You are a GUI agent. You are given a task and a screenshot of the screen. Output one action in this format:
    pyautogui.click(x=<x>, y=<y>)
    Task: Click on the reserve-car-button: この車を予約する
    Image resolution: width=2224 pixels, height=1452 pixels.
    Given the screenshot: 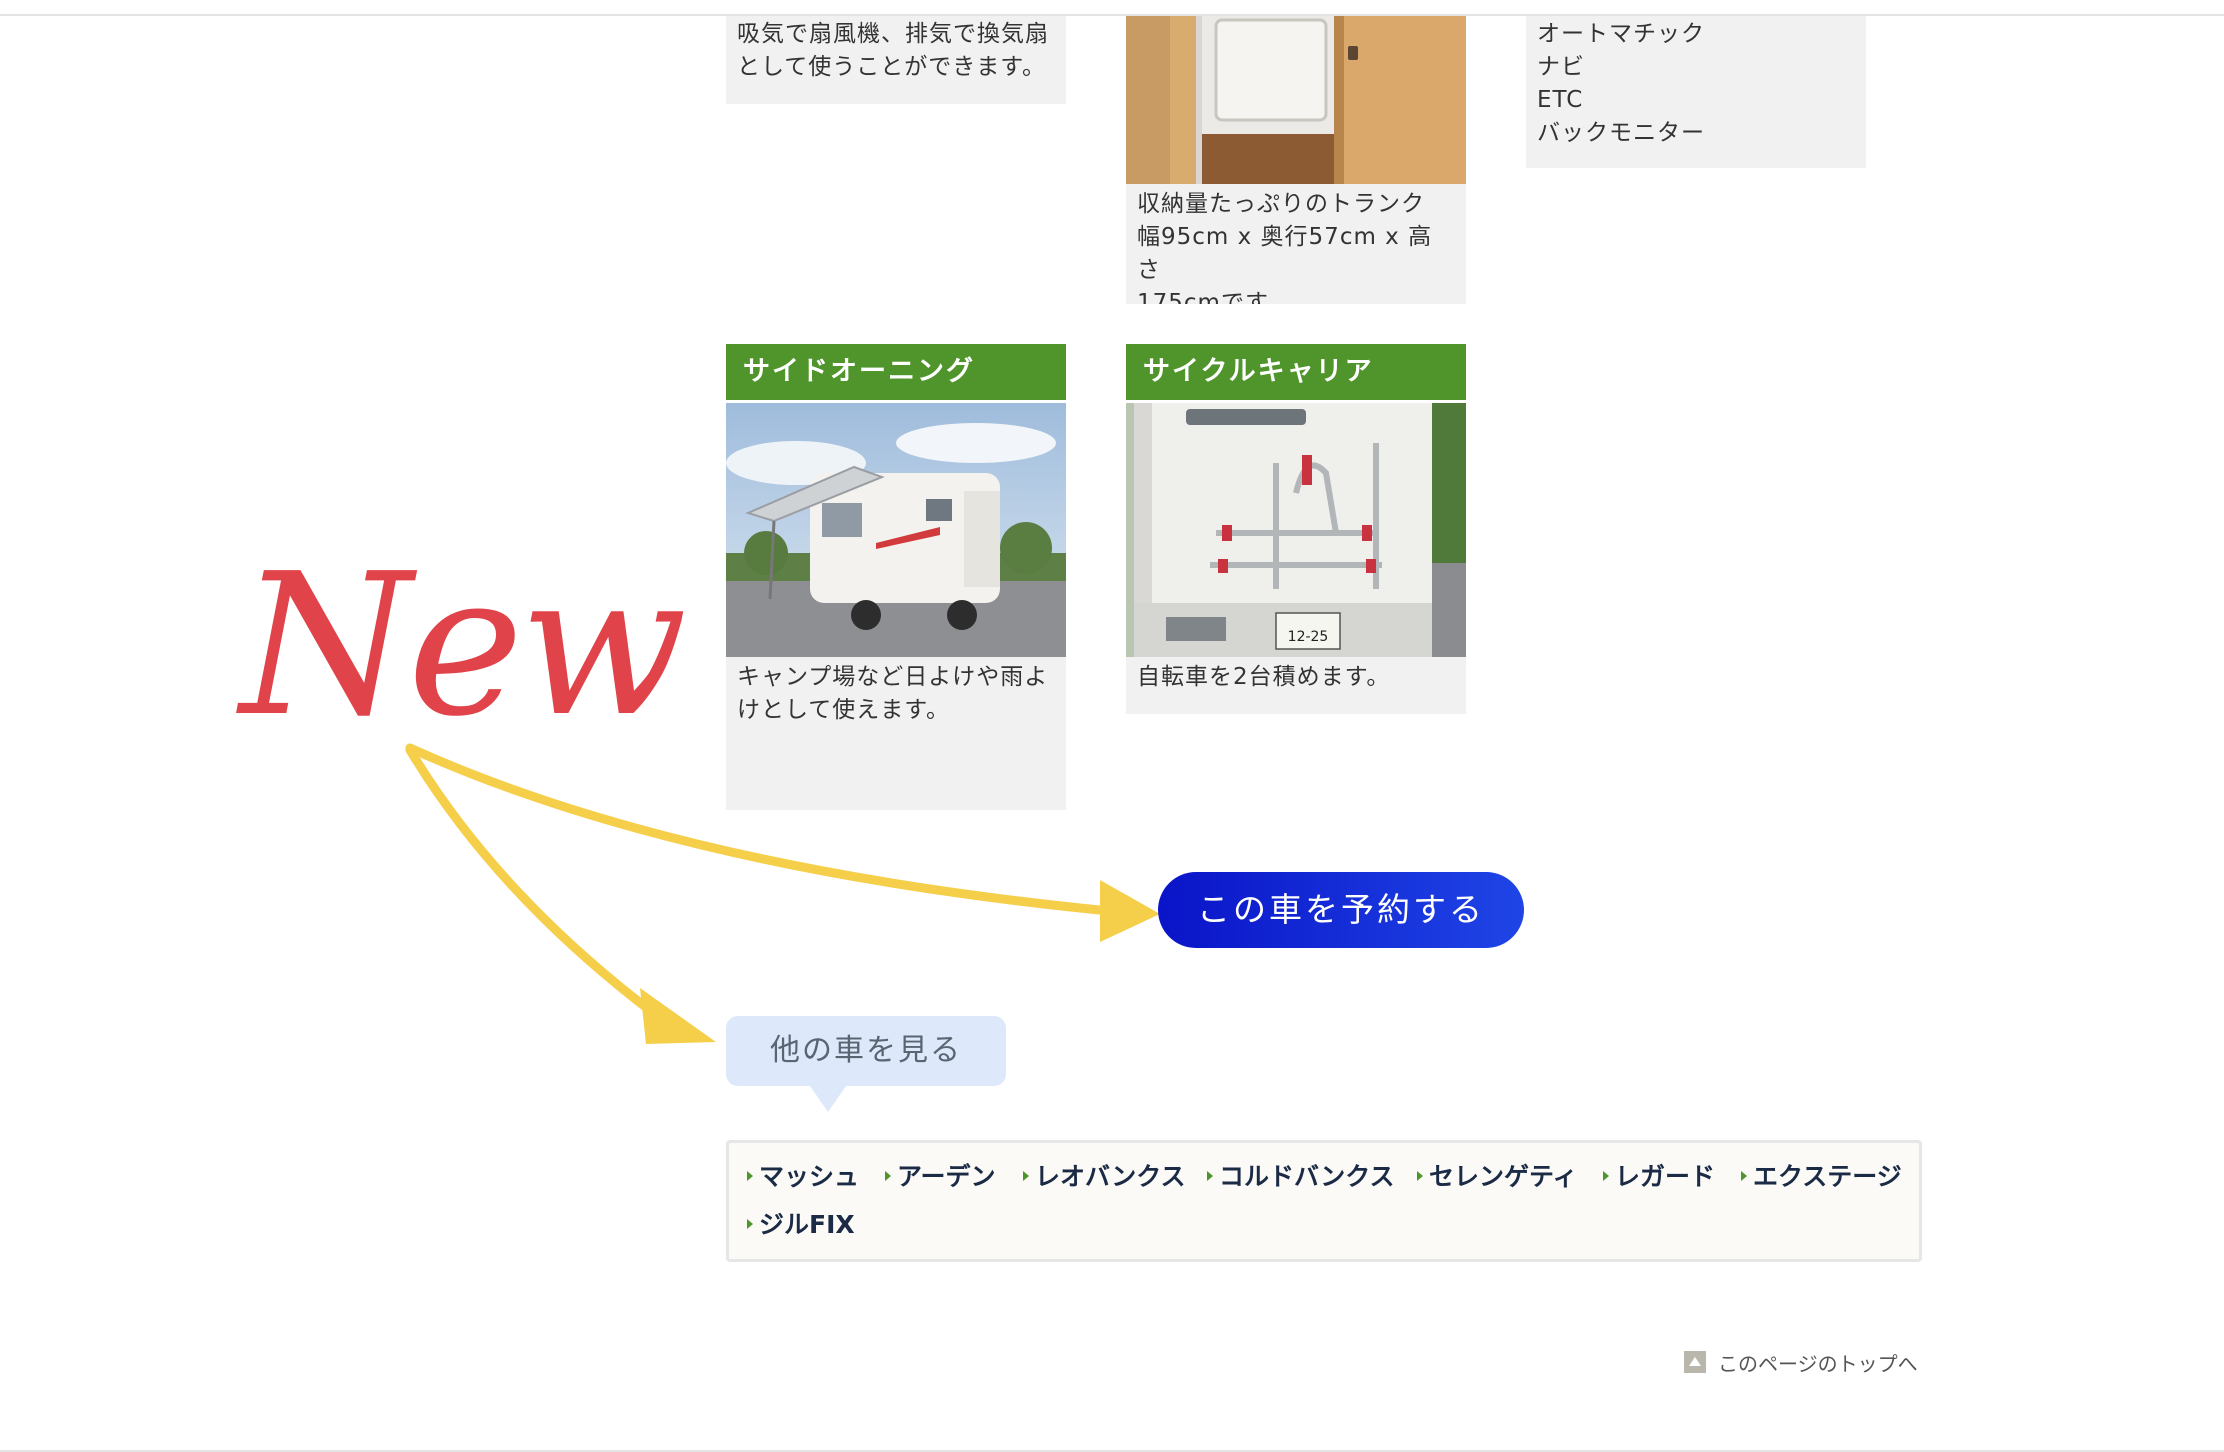 What is the action you would take?
    pyautogui.click(x=1341, y=910)
    